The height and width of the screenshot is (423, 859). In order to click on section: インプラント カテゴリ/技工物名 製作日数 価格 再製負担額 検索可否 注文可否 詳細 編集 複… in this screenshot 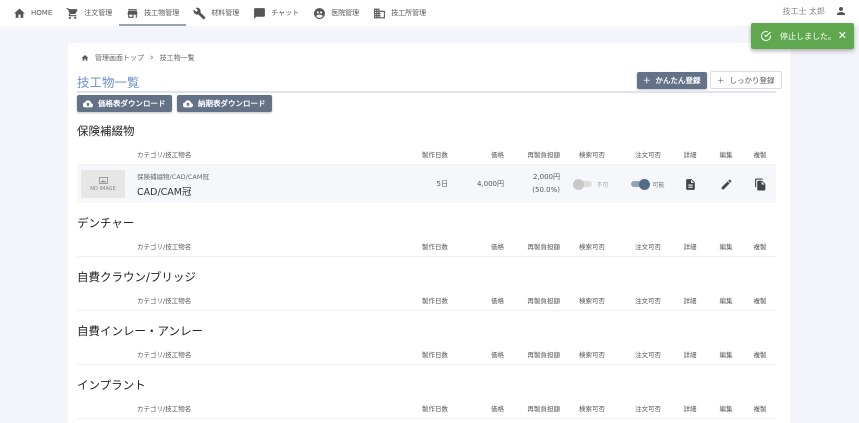, I will do `click(426, 398)`.